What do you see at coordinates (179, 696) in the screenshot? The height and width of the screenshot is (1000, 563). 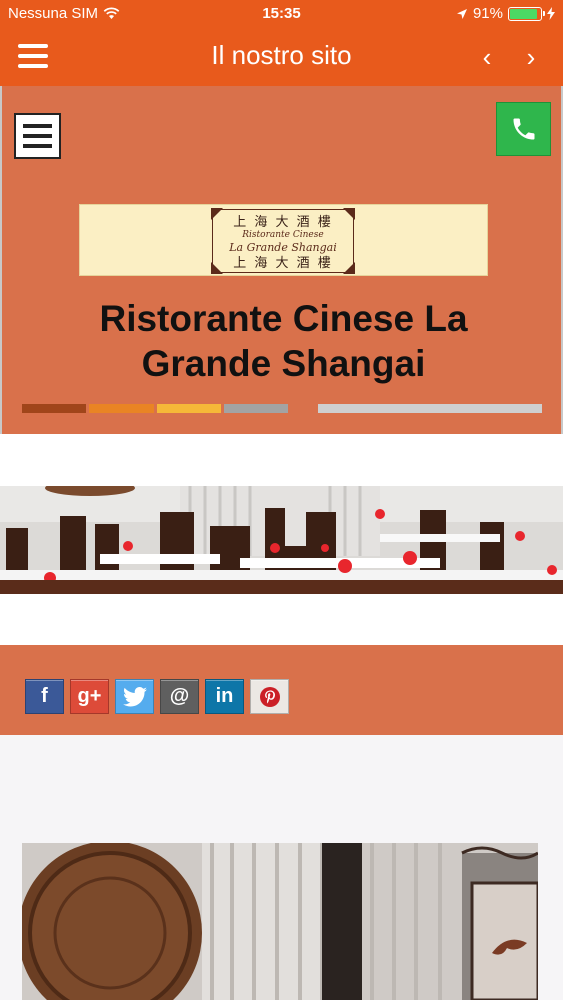 I see `email-icon: @` at bounding box center [179, 696].